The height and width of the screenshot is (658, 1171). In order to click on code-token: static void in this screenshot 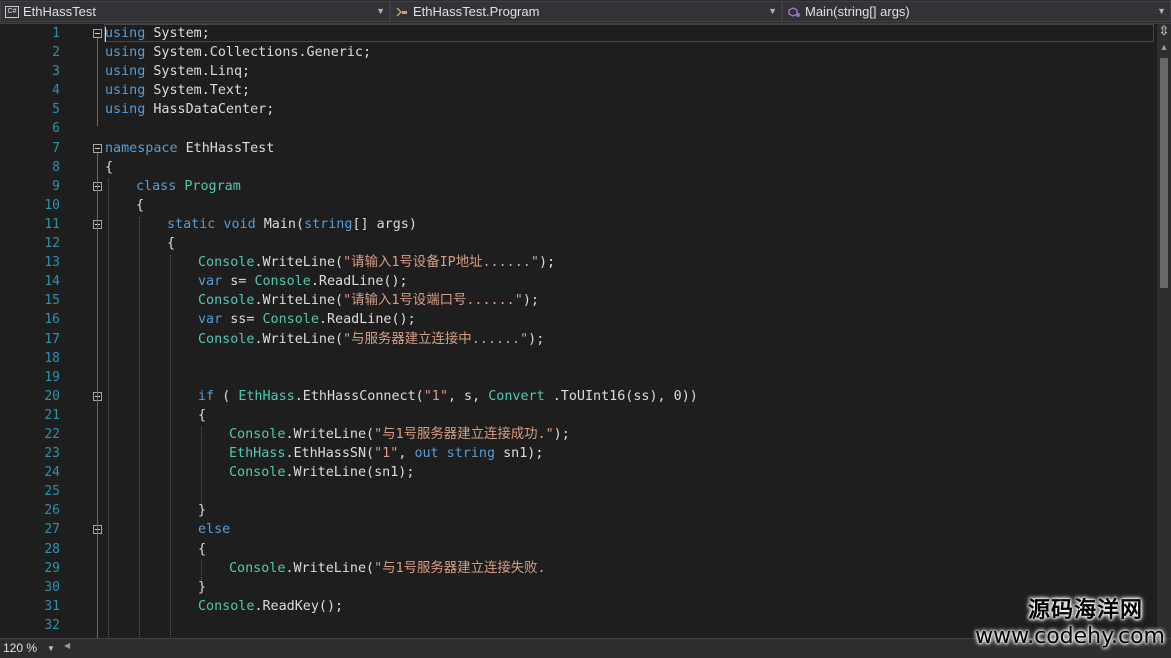, I will do `click(211, 224)`.